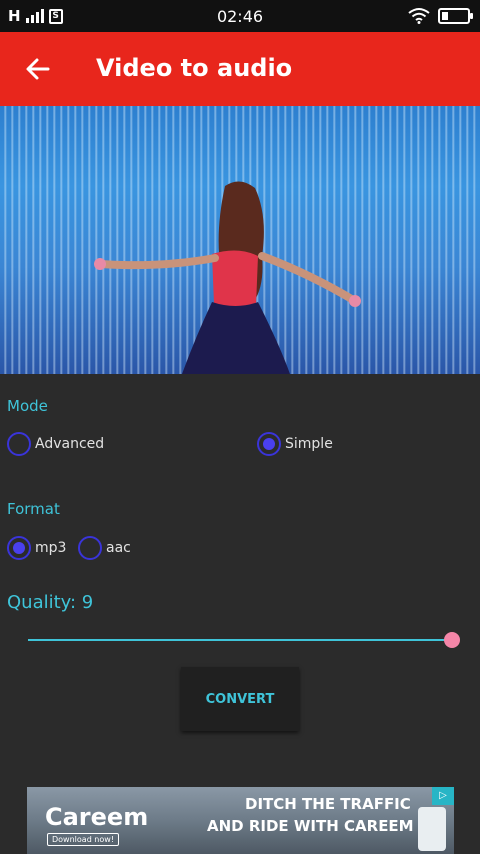 Image resolution: width=480 pixels, height=854 pixels. I want to click on mode-option-advanced: Advanced, so click(55, 444).